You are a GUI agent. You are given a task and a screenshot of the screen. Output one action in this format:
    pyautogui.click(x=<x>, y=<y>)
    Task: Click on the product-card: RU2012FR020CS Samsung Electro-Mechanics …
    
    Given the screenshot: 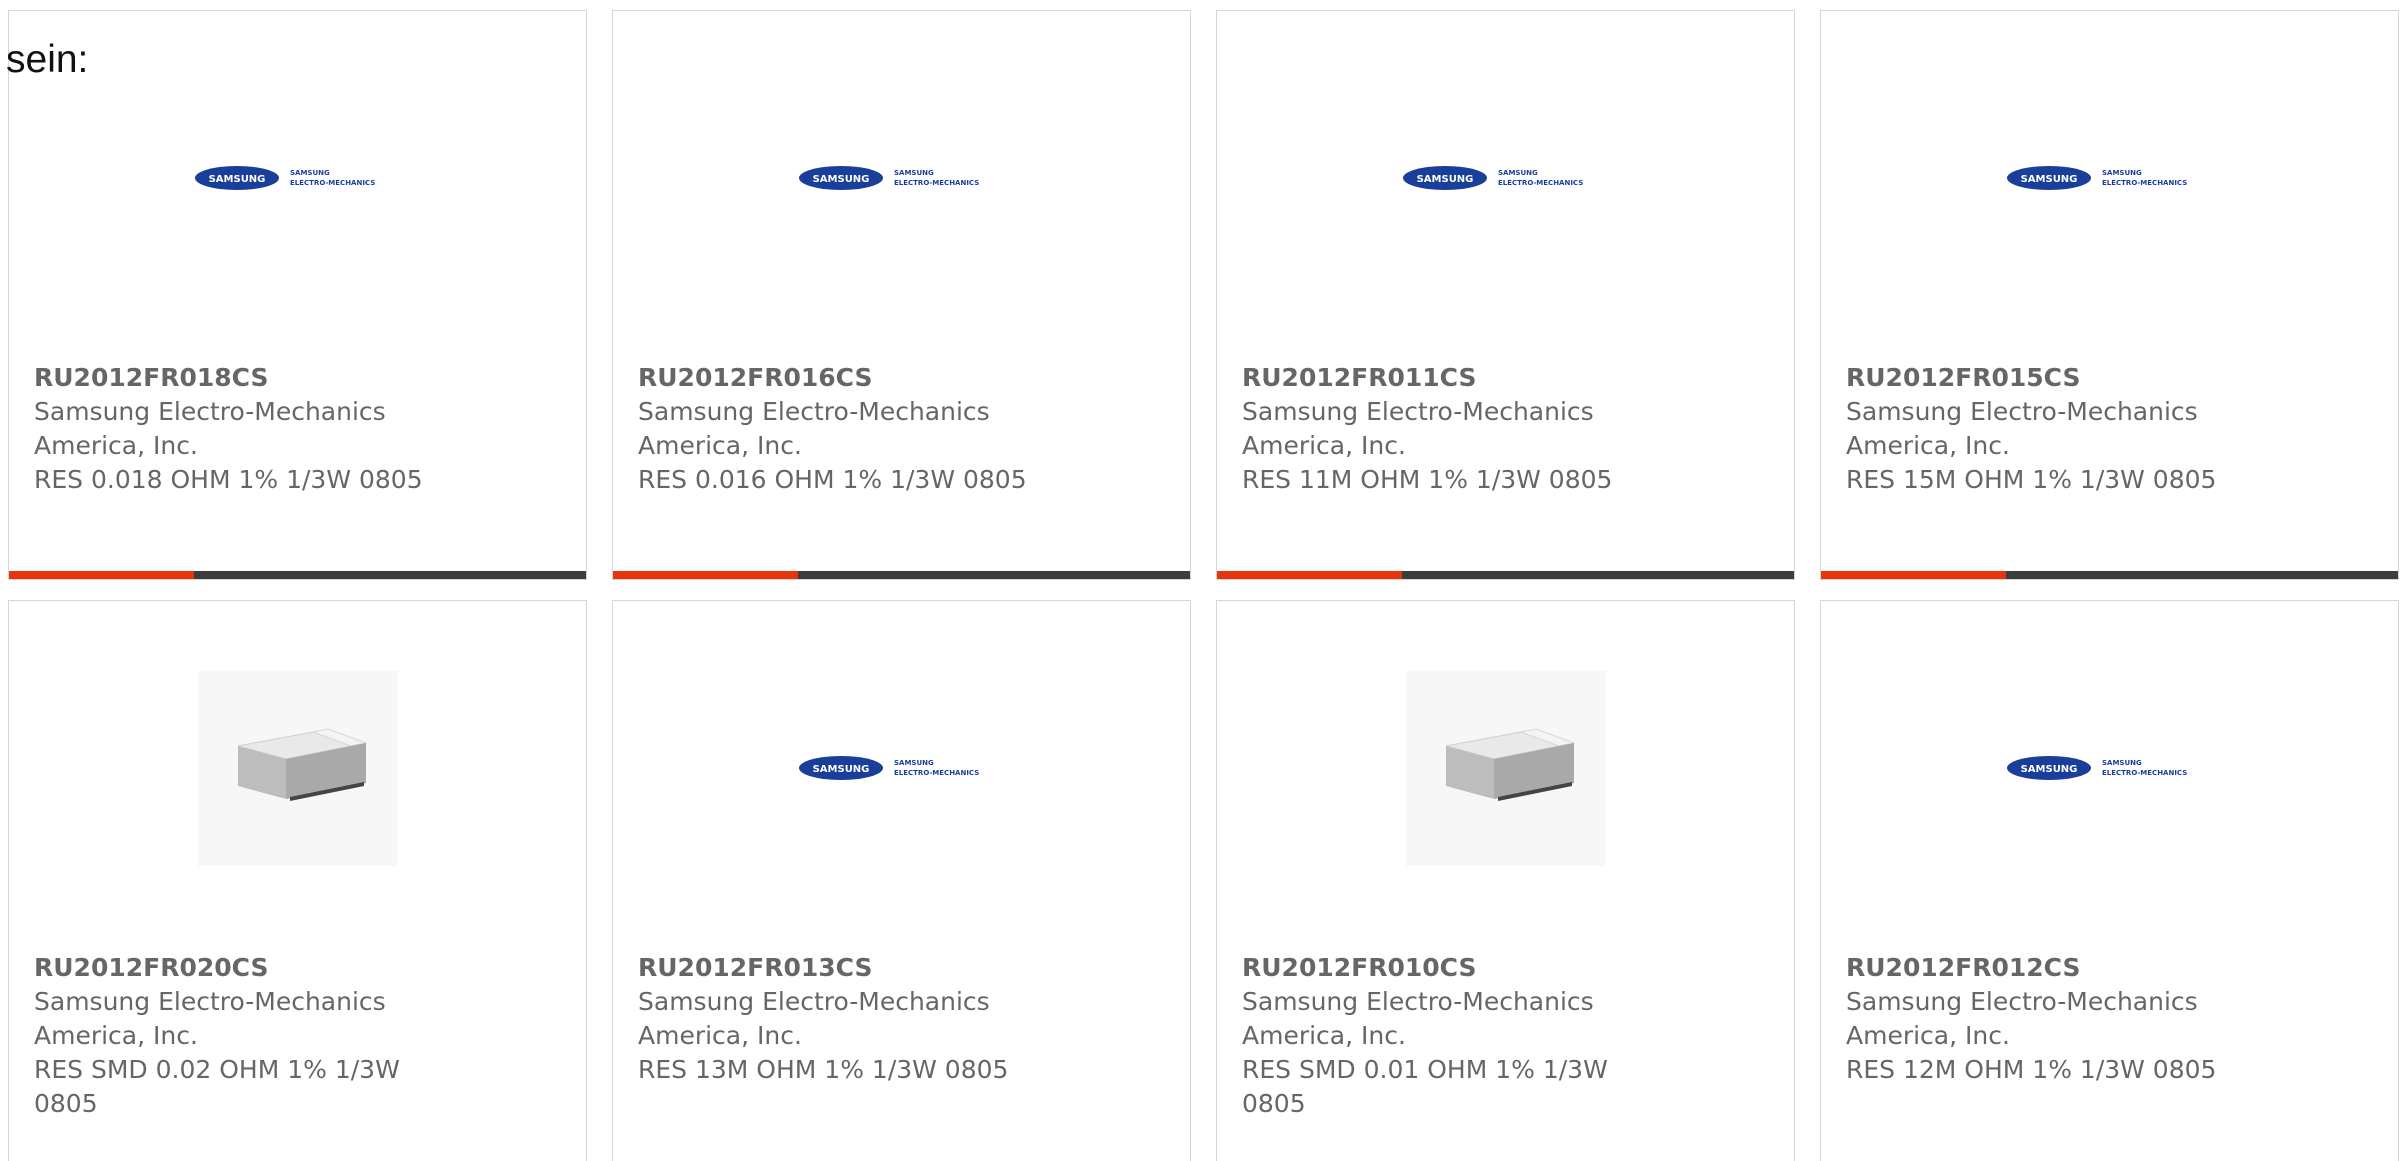 What is the action you would take?
    pyautogui.click(x=297, y=880)
    